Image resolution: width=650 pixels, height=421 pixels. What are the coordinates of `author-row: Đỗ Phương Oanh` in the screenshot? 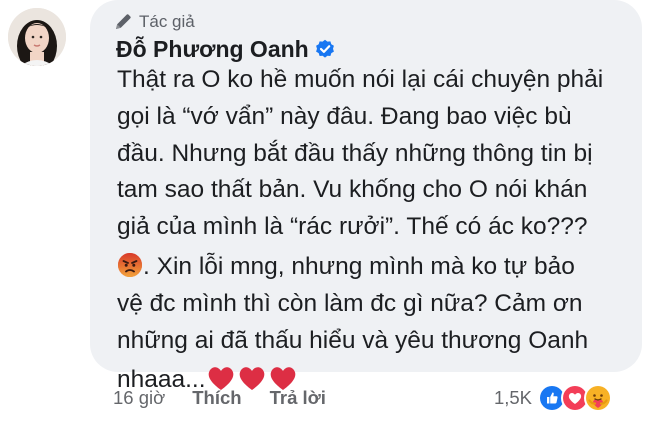 It's located at (225, 49).